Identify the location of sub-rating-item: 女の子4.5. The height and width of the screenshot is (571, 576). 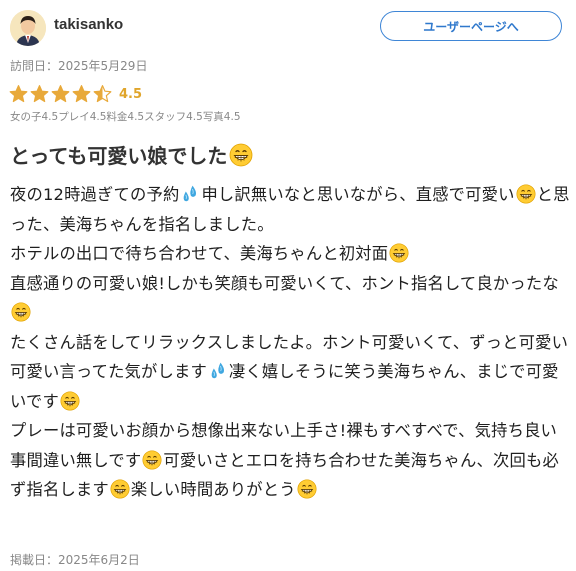
(34, 117).